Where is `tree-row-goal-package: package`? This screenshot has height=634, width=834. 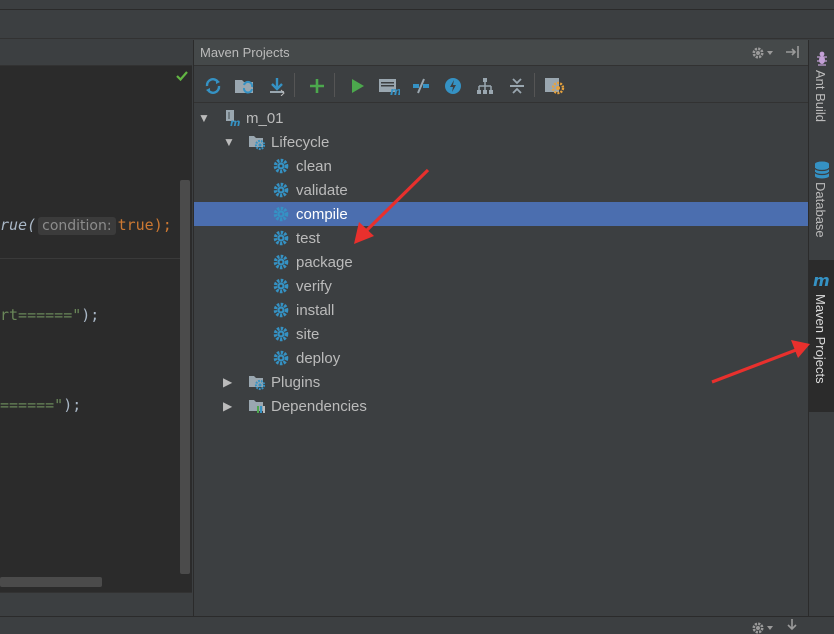 tree-row-goal-package: package is located at coordinates (501, 262).